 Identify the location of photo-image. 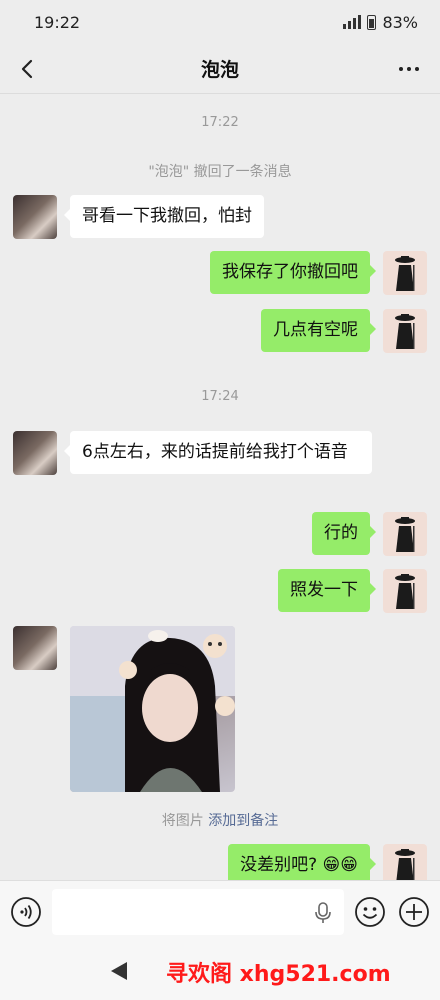
(152, 709).